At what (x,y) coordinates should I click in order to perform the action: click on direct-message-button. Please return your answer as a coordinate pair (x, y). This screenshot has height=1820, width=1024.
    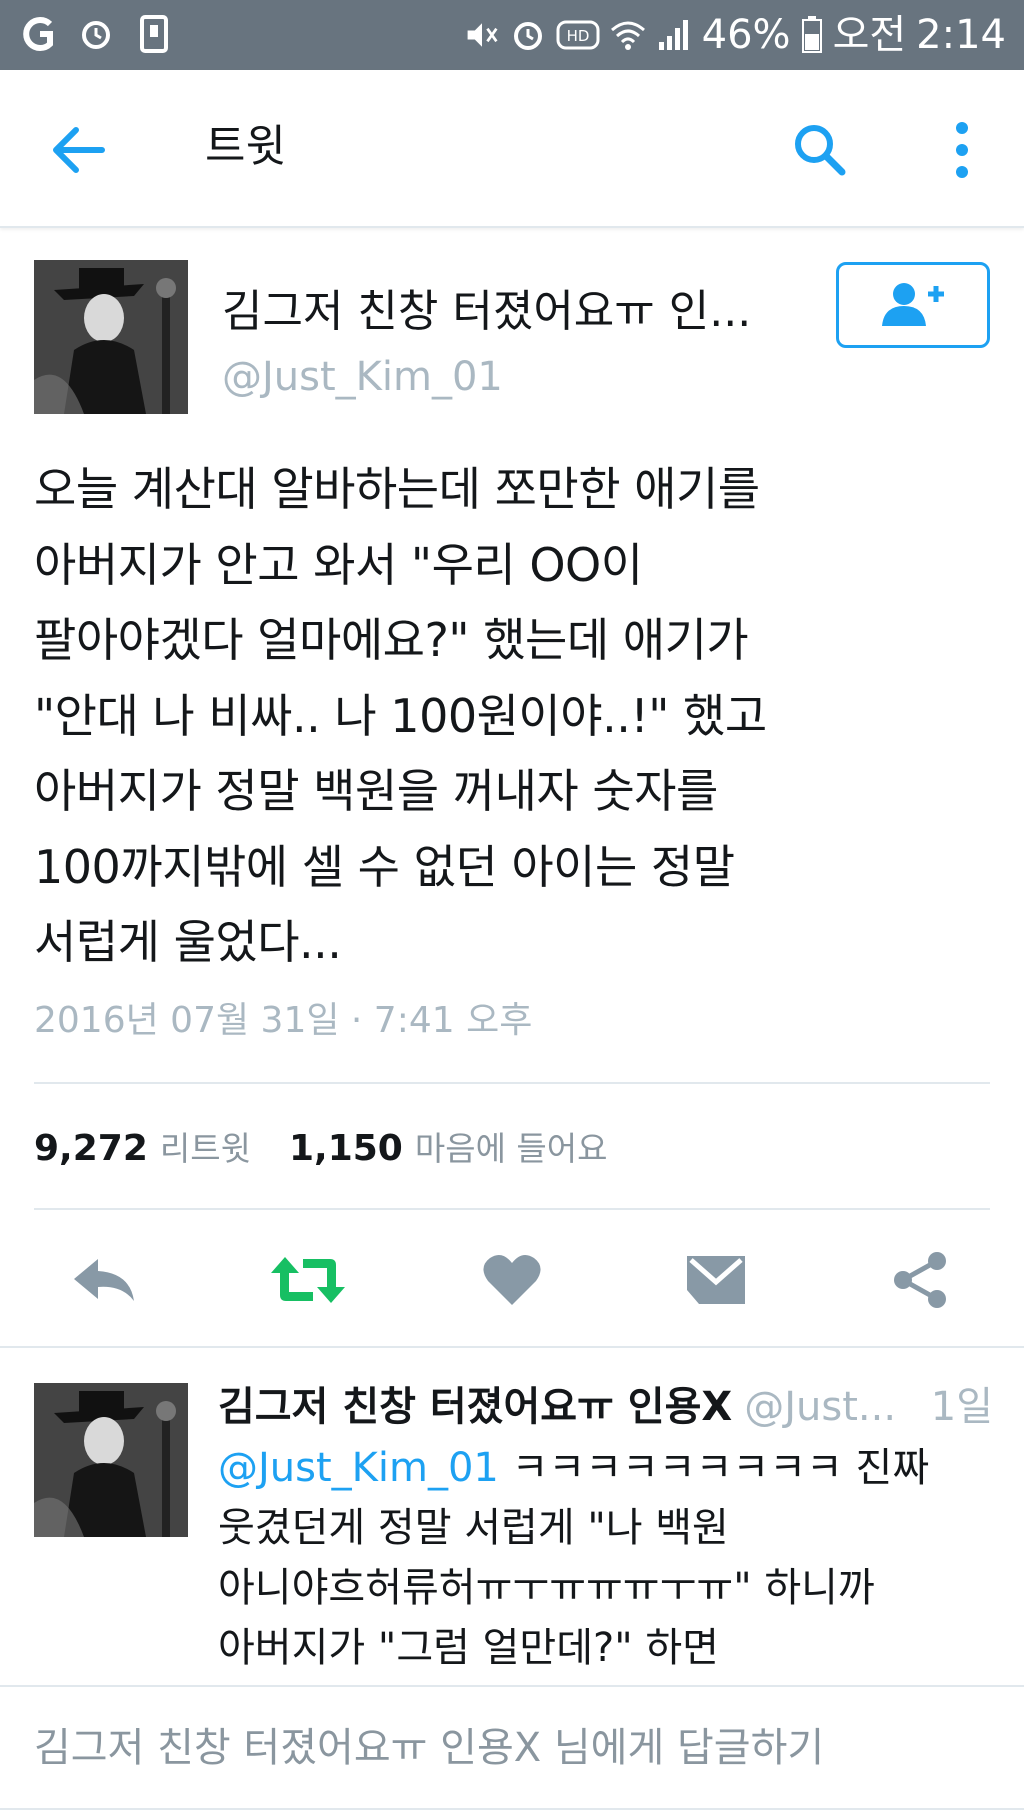
    Looking at the image, I should click on (716, 1280).